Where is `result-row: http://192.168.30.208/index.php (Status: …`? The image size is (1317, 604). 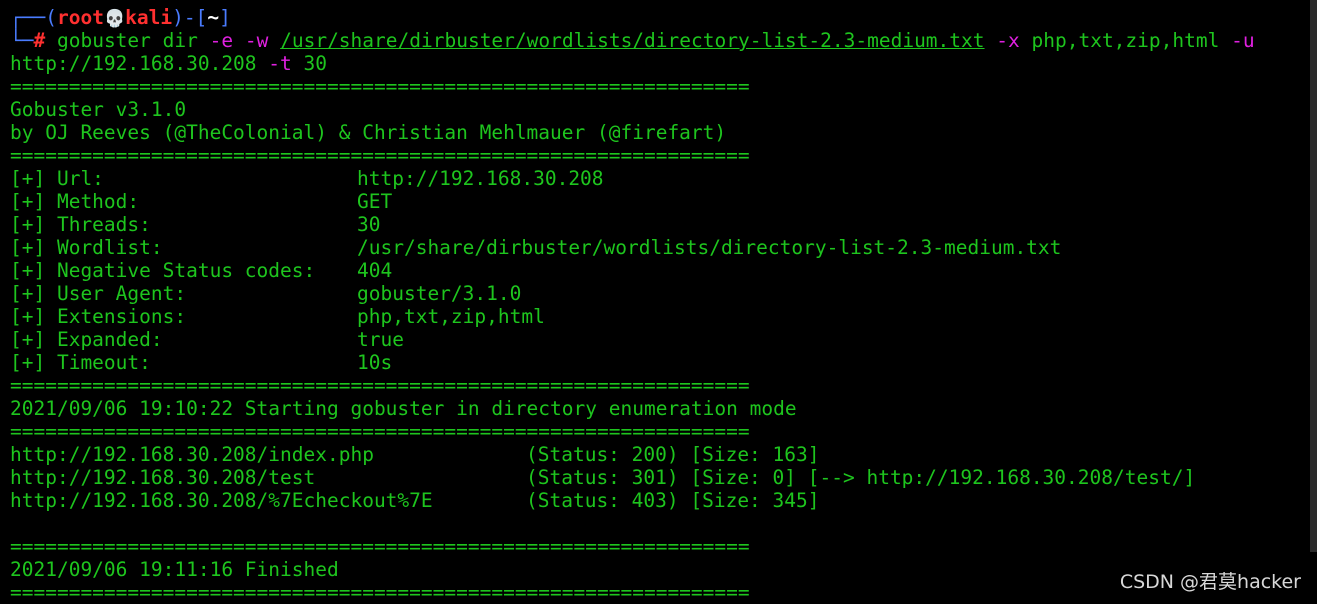
result-row: http://192.168.30.208/index.php (Status: … is located at coordinates (655, 454).